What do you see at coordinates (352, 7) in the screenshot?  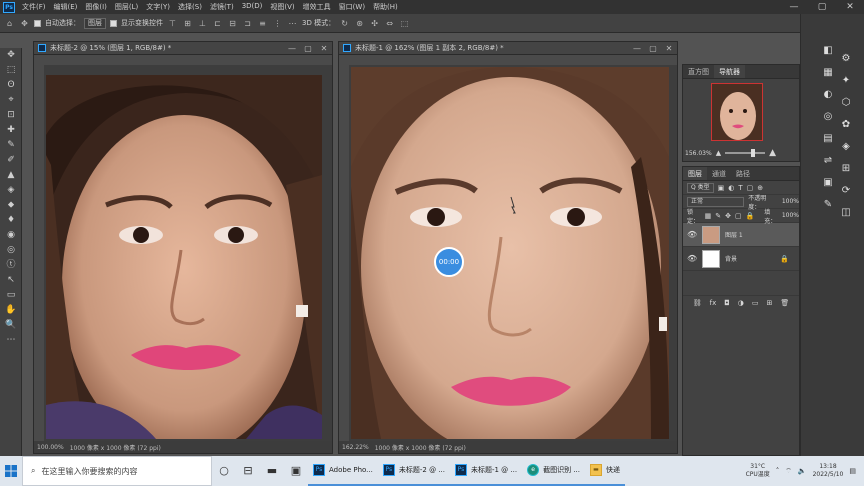 I see `menu-item: 窗口(W)` at bounding box center [352, 7].